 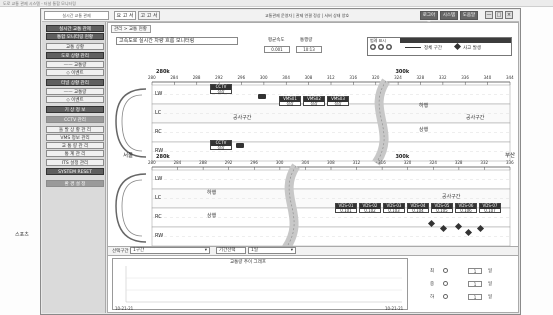 What do you see at coordinates (205, 250) in the screenshot?
I see `chevron-down-icon: ▾` at bounding box center [205, 250].